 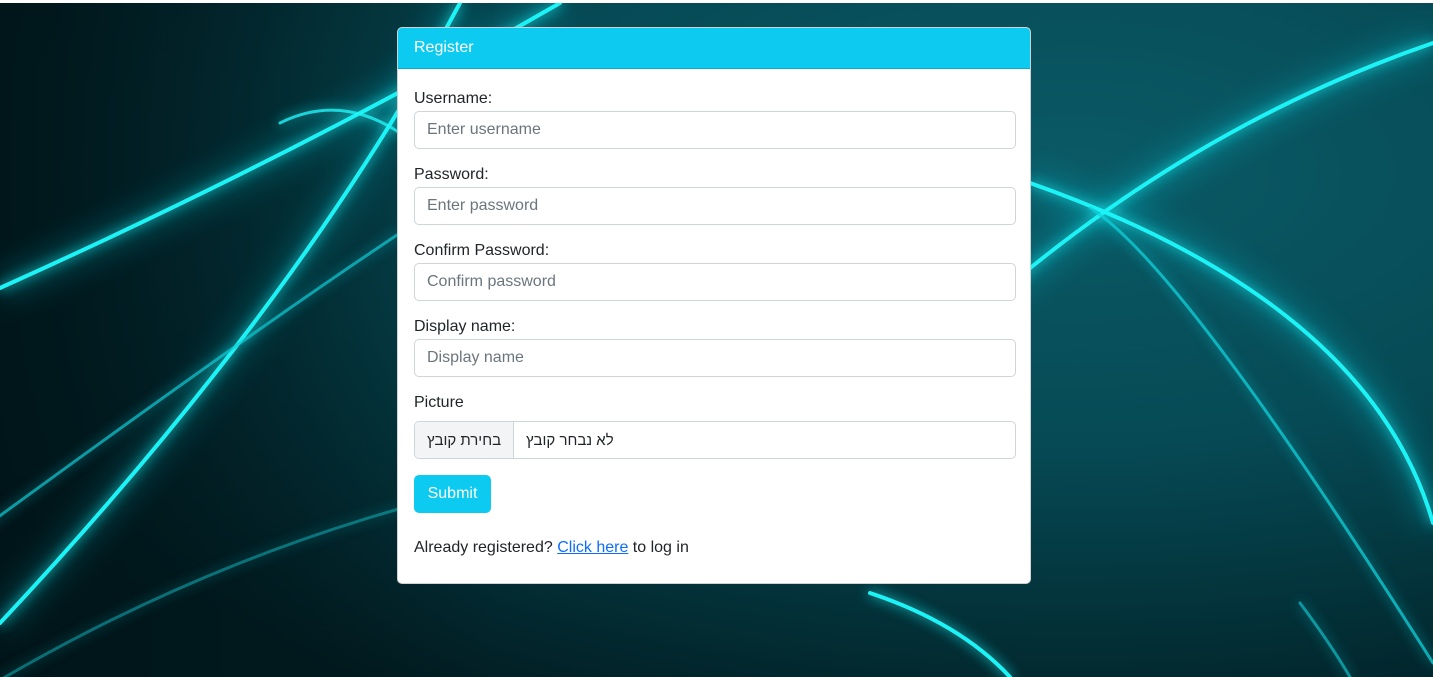 I want to click on picture-file-input: בחירת קובץ לא נבחר קובץ, so click(x=715, y=440).